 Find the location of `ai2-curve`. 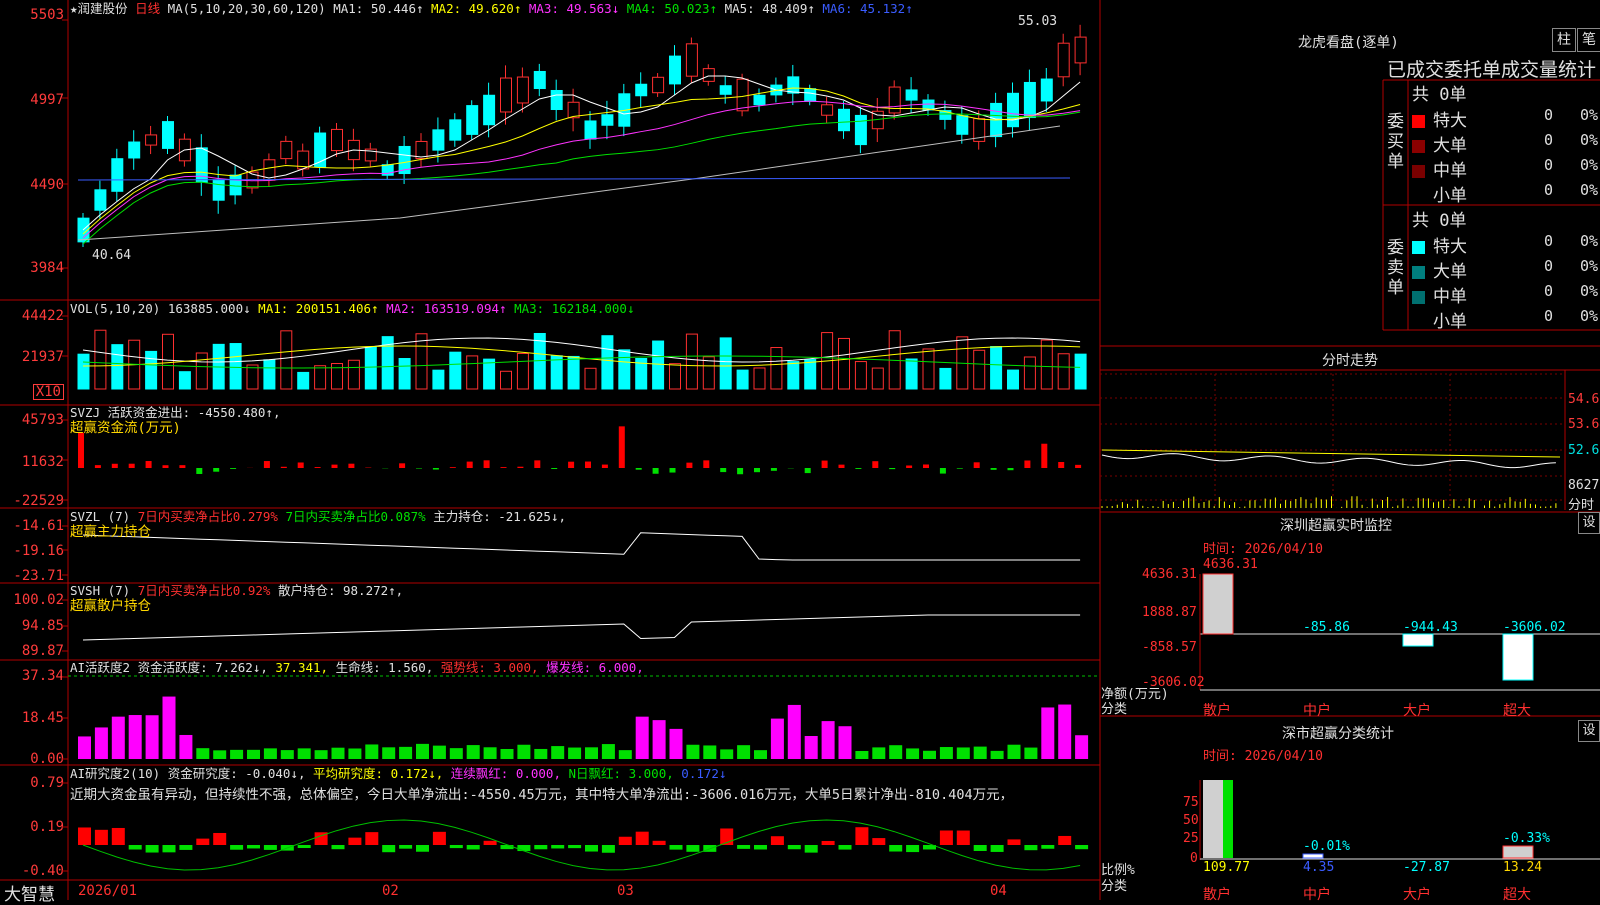

ai2-curve is located at coordinates (581, 845).